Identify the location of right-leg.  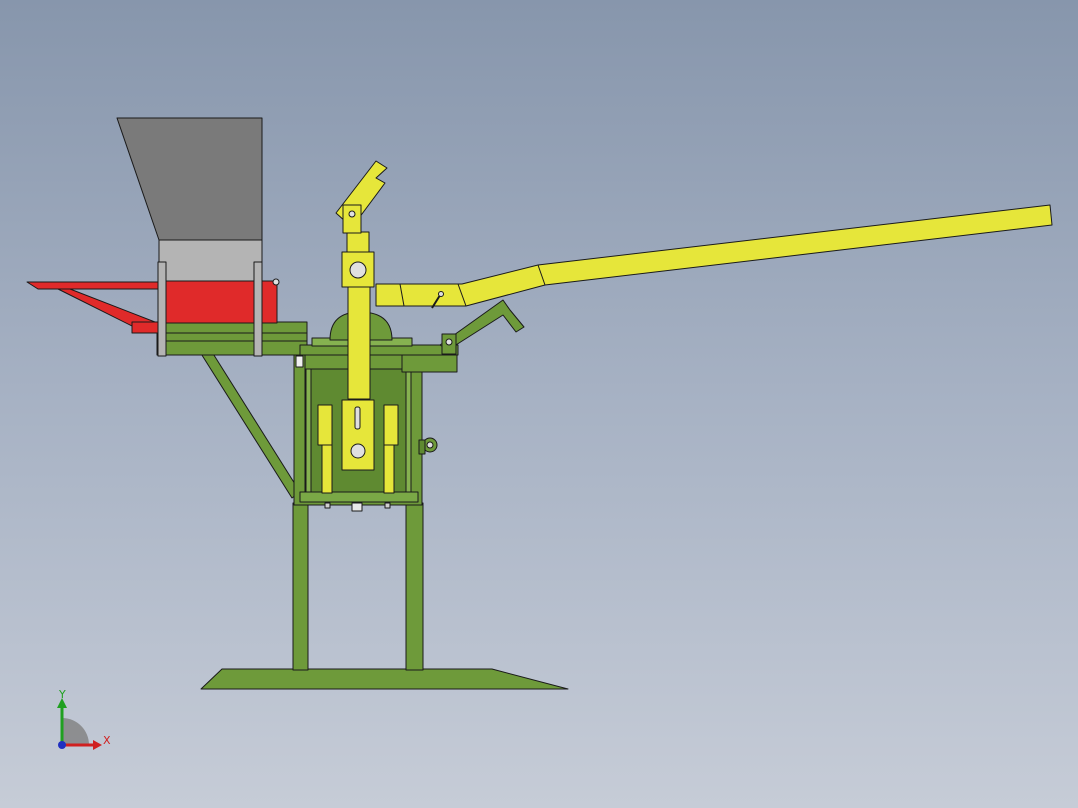
(414, 586).